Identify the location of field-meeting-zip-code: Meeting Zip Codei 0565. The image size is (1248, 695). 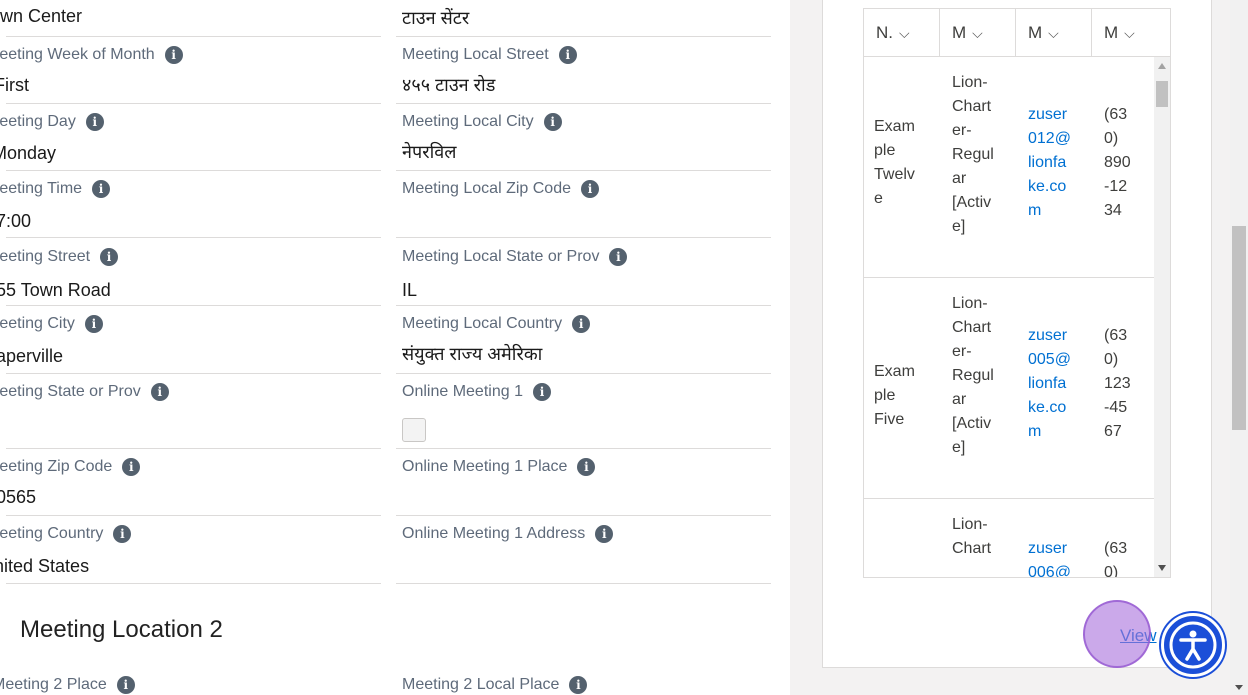
(190, 482).